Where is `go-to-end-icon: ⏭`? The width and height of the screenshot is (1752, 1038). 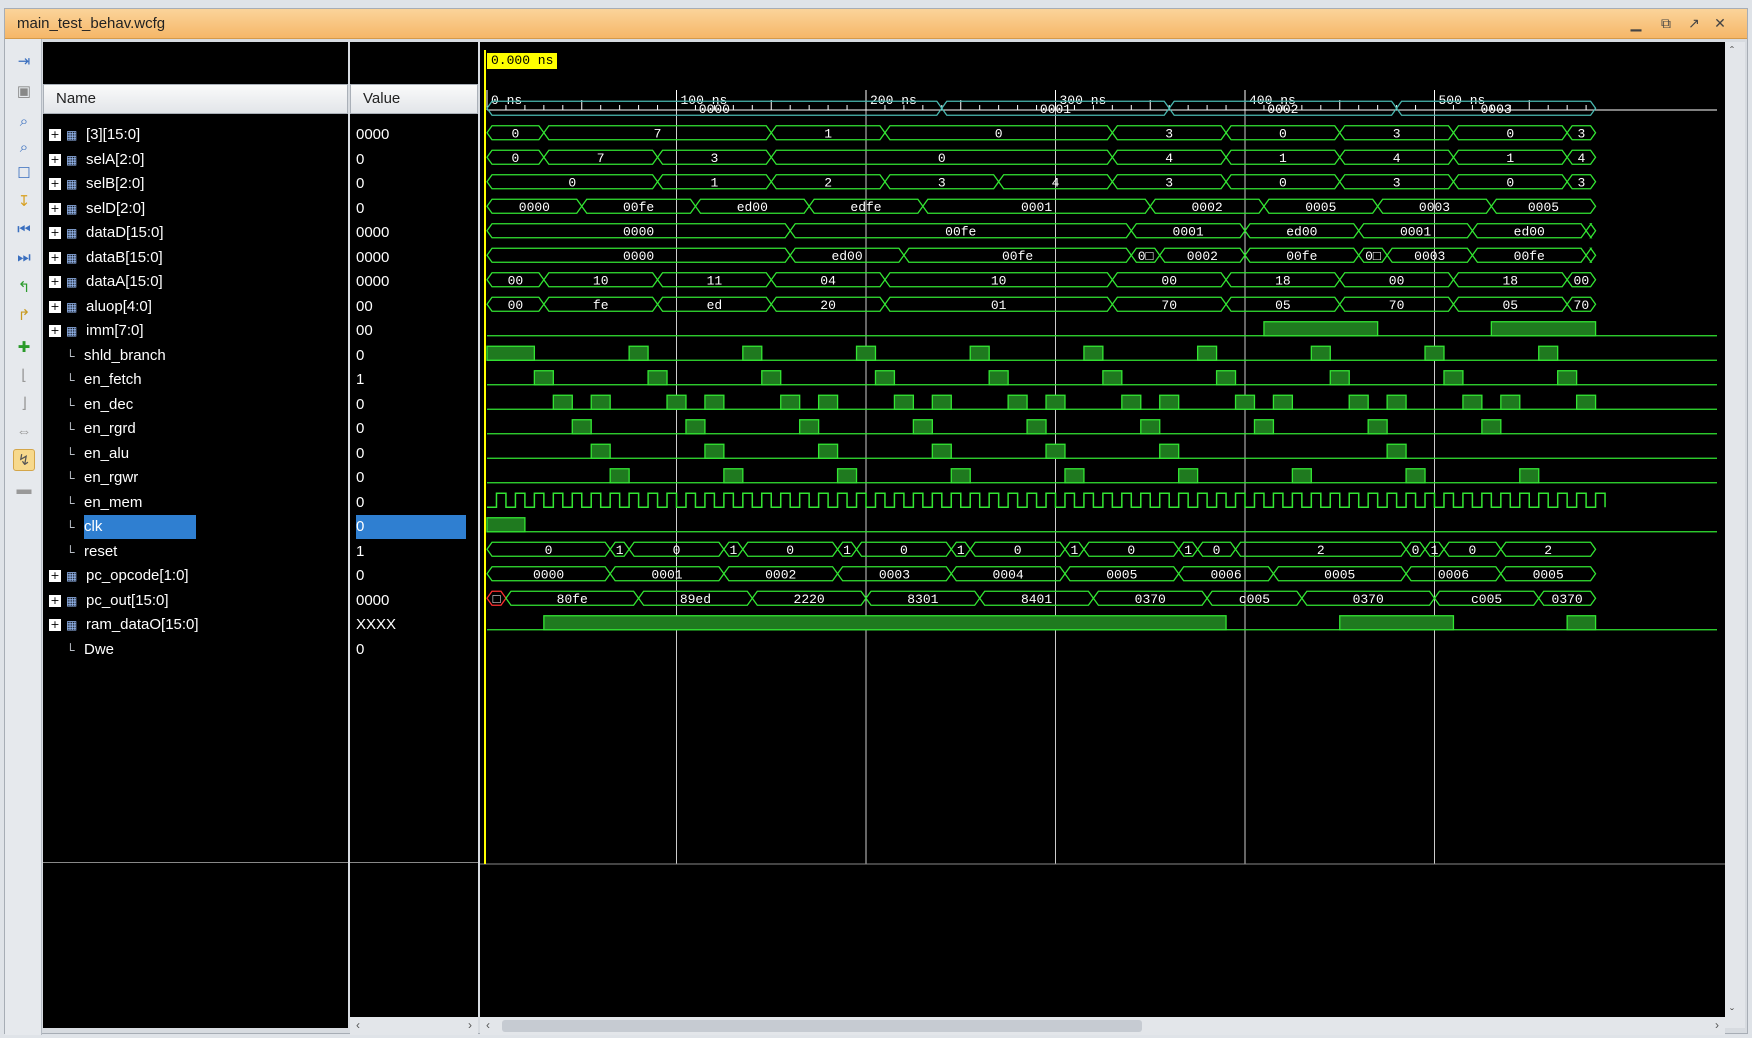
go-to-end-icon: ⏭ is located at coordinates (24, 258).